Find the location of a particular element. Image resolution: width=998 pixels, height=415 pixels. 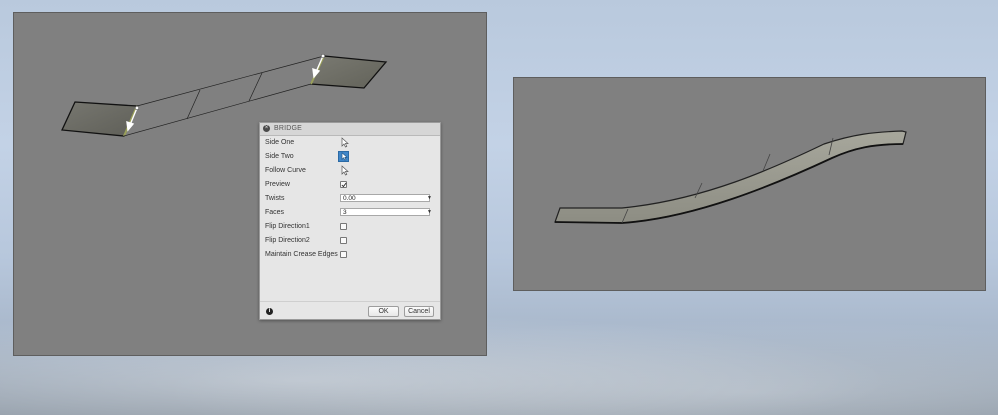

dialog-footer: i OK Cancel is located at coordinates (350, 311).